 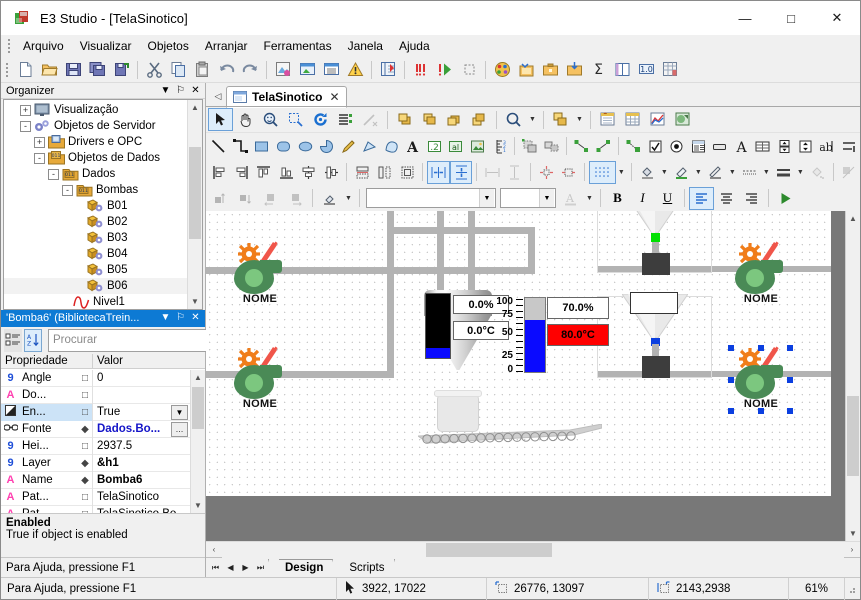 I want to click on rotate-icon, so click(x=320, y=119).